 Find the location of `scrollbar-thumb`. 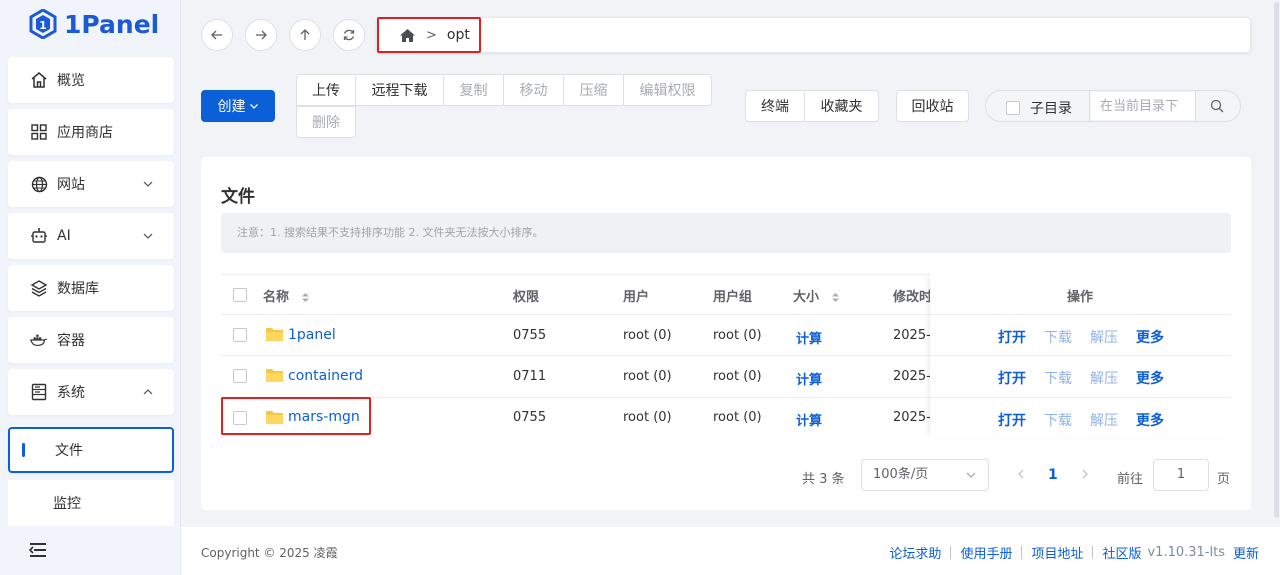

scrollbar-thumb is located at coordinates (1276, 260).